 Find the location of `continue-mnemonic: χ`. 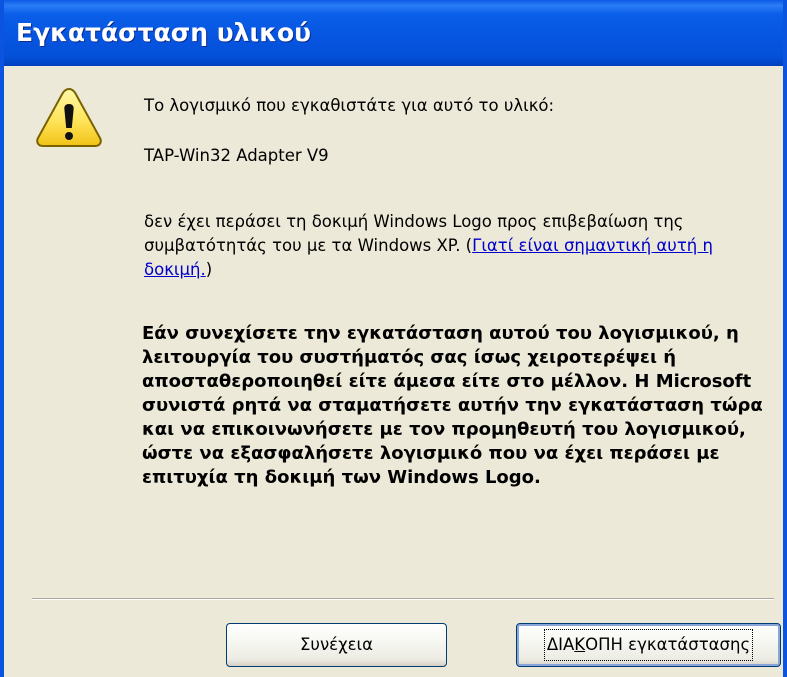

continue-mnemonic: χ is located at coordinates (343, 644).